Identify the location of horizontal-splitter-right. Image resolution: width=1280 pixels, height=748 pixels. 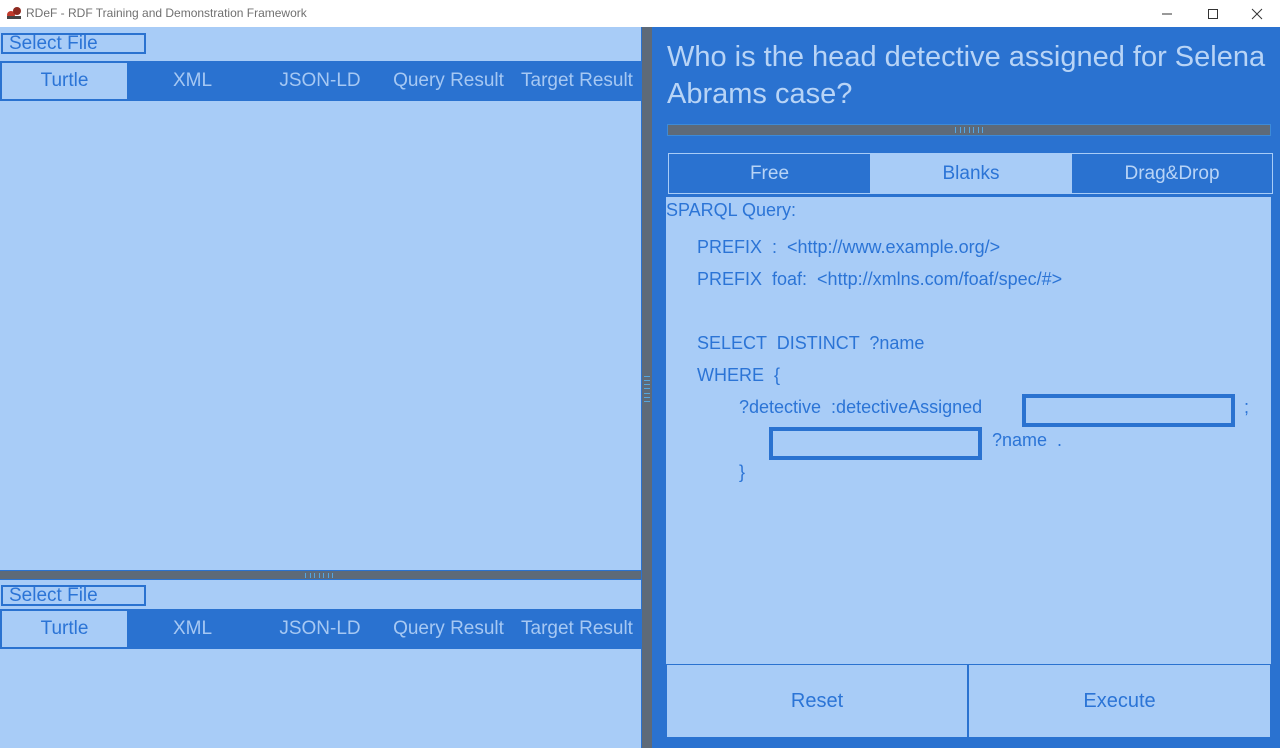
(969, 130).